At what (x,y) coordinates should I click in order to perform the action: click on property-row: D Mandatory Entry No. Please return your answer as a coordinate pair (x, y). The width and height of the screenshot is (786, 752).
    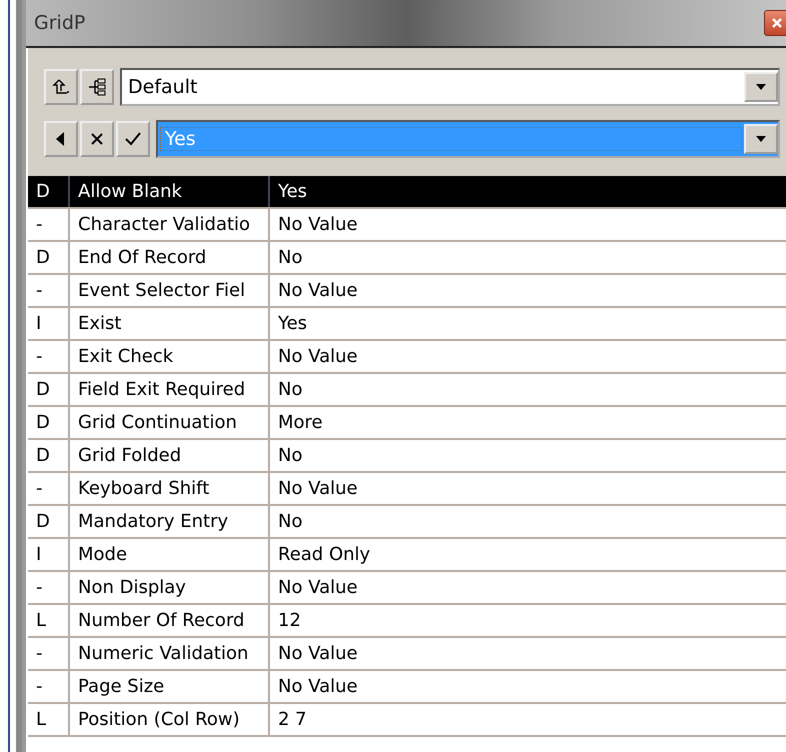
    Looking at the image, I should click on (407, 522).